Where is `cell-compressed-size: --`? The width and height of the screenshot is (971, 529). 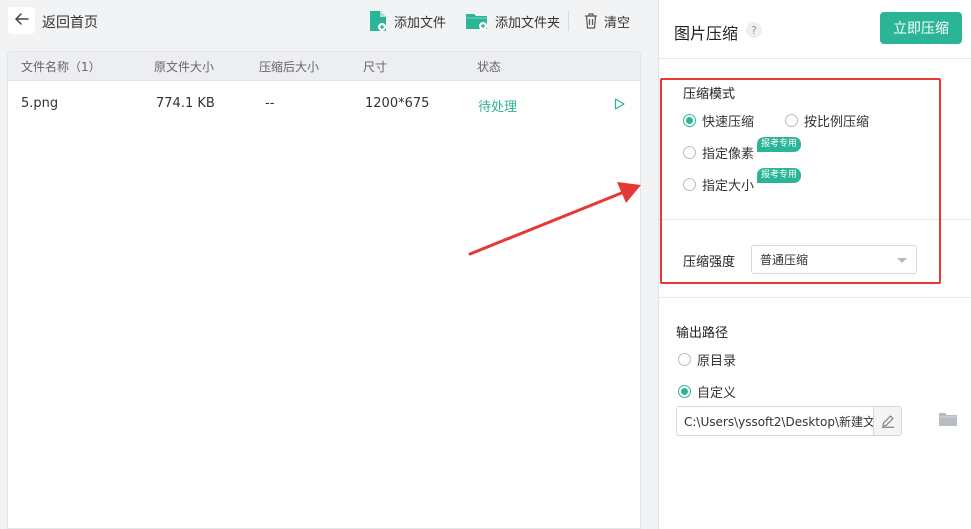
cell-compressed-size: -- is located at coordinates (270, 103).